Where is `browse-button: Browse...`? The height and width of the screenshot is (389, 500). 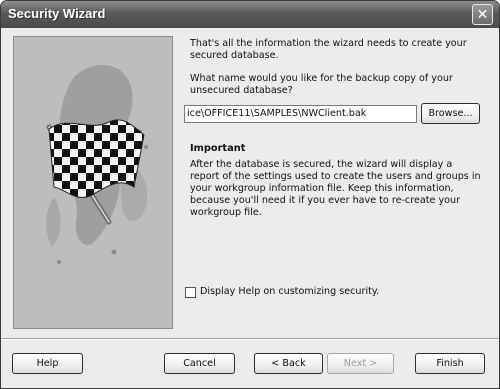
browse-button: Browse... is located at coordinates (450, 113).